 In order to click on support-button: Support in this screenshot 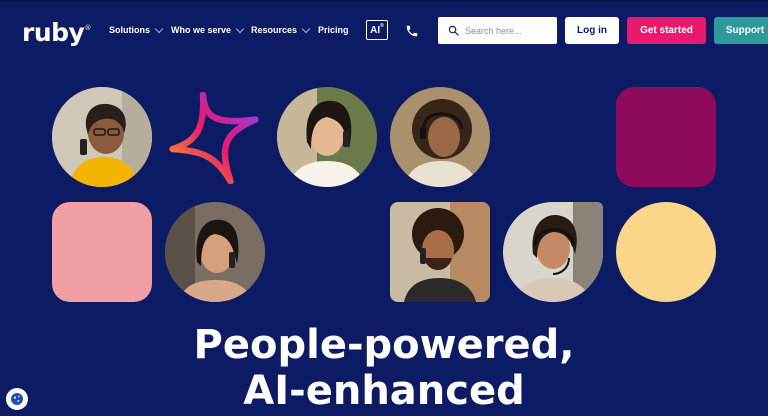, I will do `click(741, 30)`.